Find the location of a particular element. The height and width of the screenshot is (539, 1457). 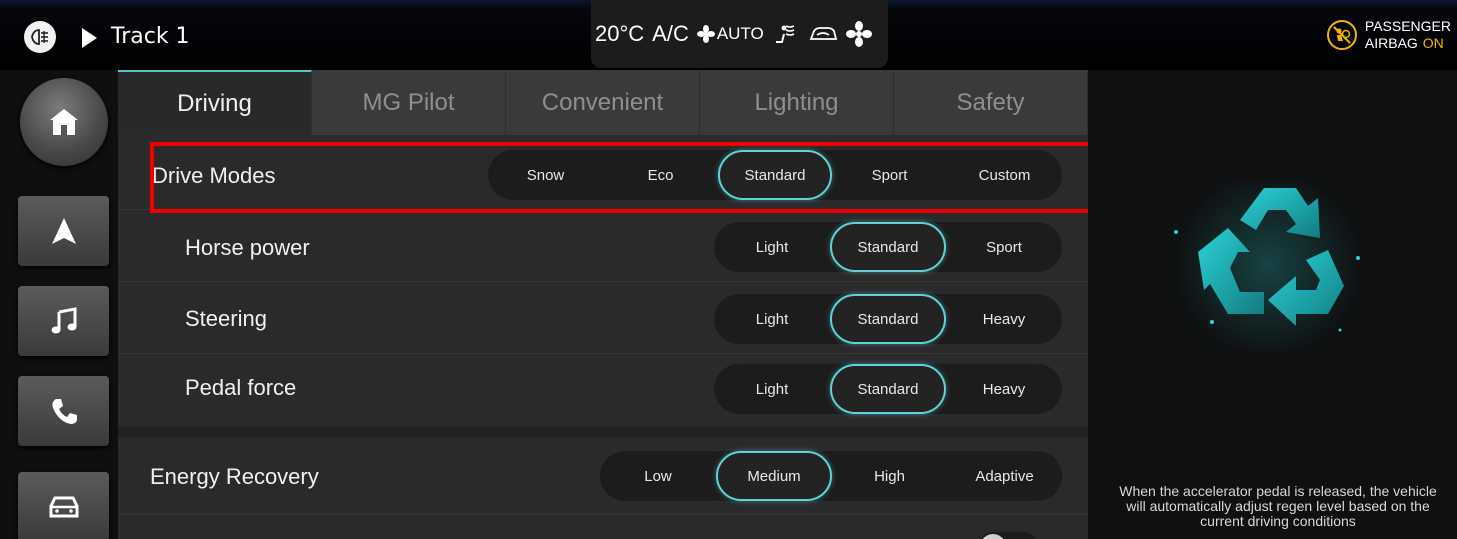

horse-power-row: Horse power Light Standard Sport is located at coordinates (603, 247).